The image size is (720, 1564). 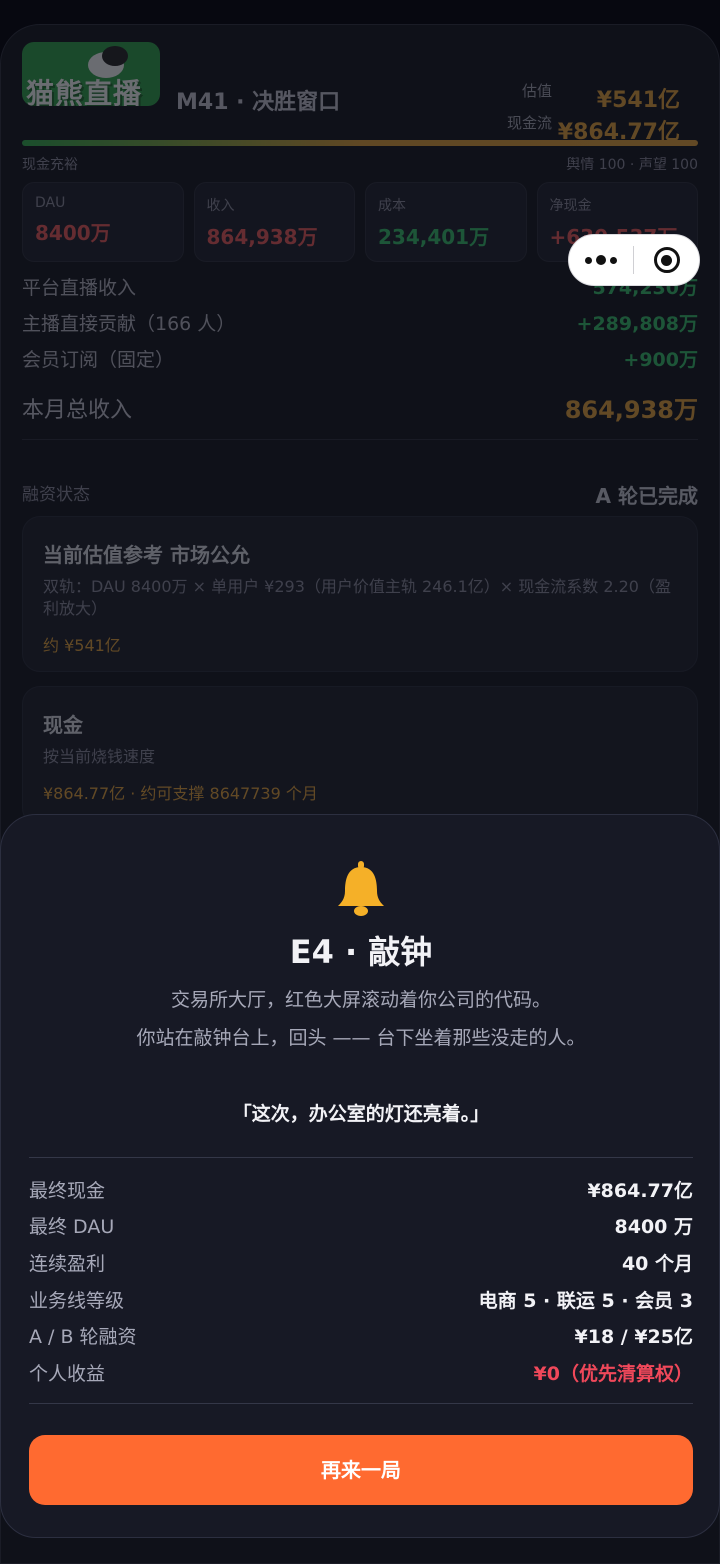 What do you see at coordinates (360, 756) in the screenshot?
I see `cash-card: 现金 按当前烧钱速度 ¥864.77亿 · 约可支撑 8647739 个月` at bounding box center [360, 756].